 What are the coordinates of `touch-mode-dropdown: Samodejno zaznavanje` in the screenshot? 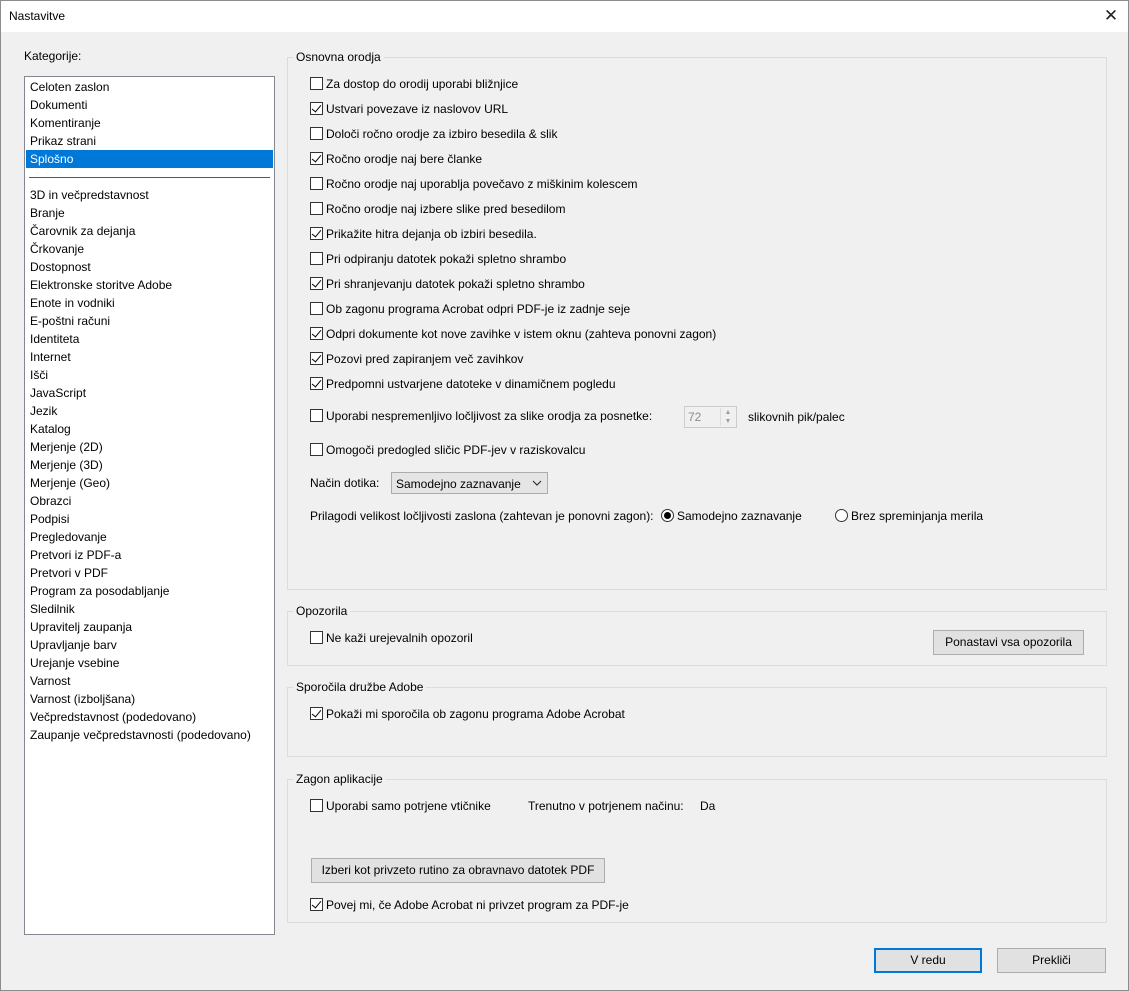 It's located at (469, 483).